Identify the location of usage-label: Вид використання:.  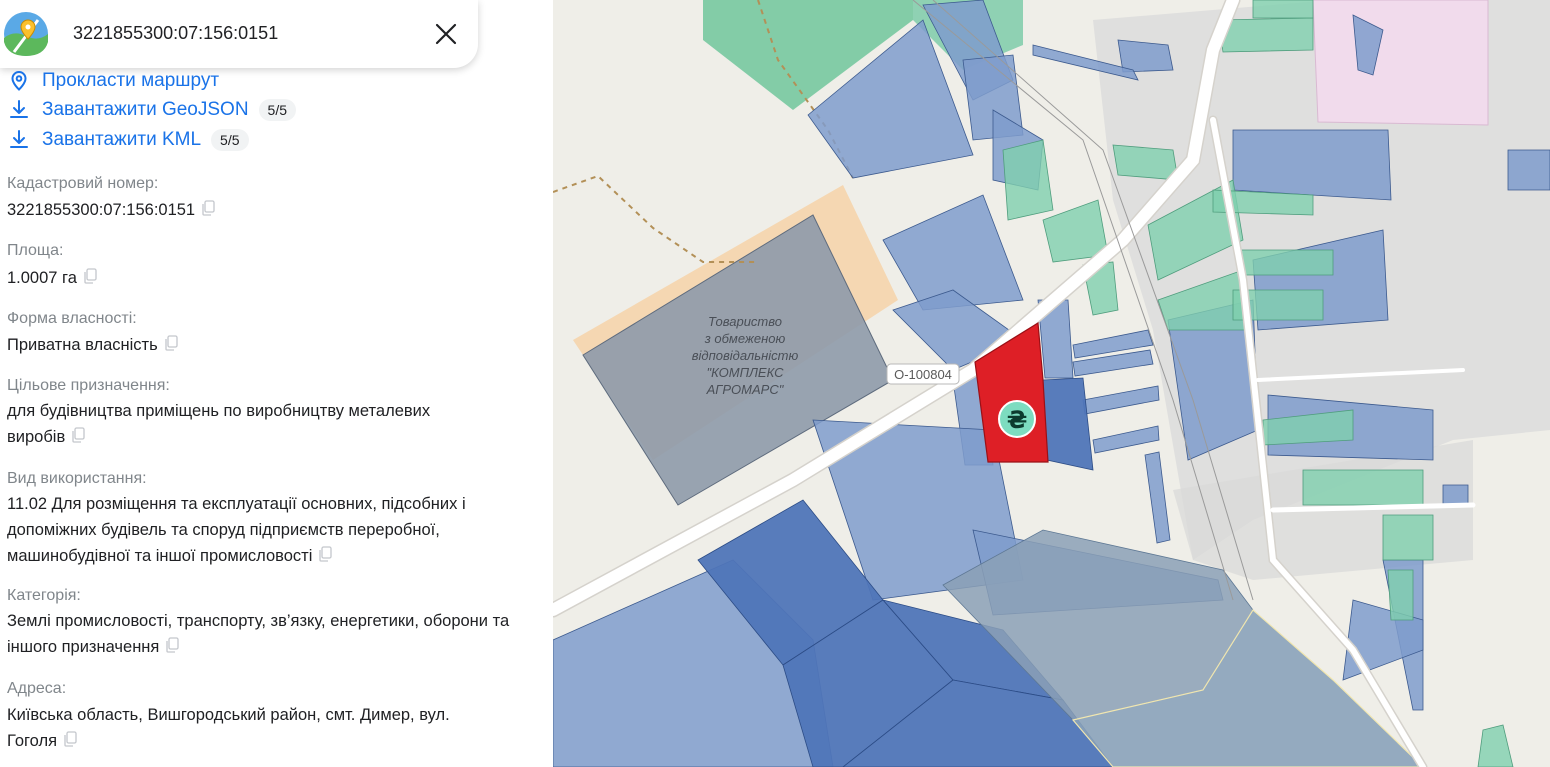
(77, 478).